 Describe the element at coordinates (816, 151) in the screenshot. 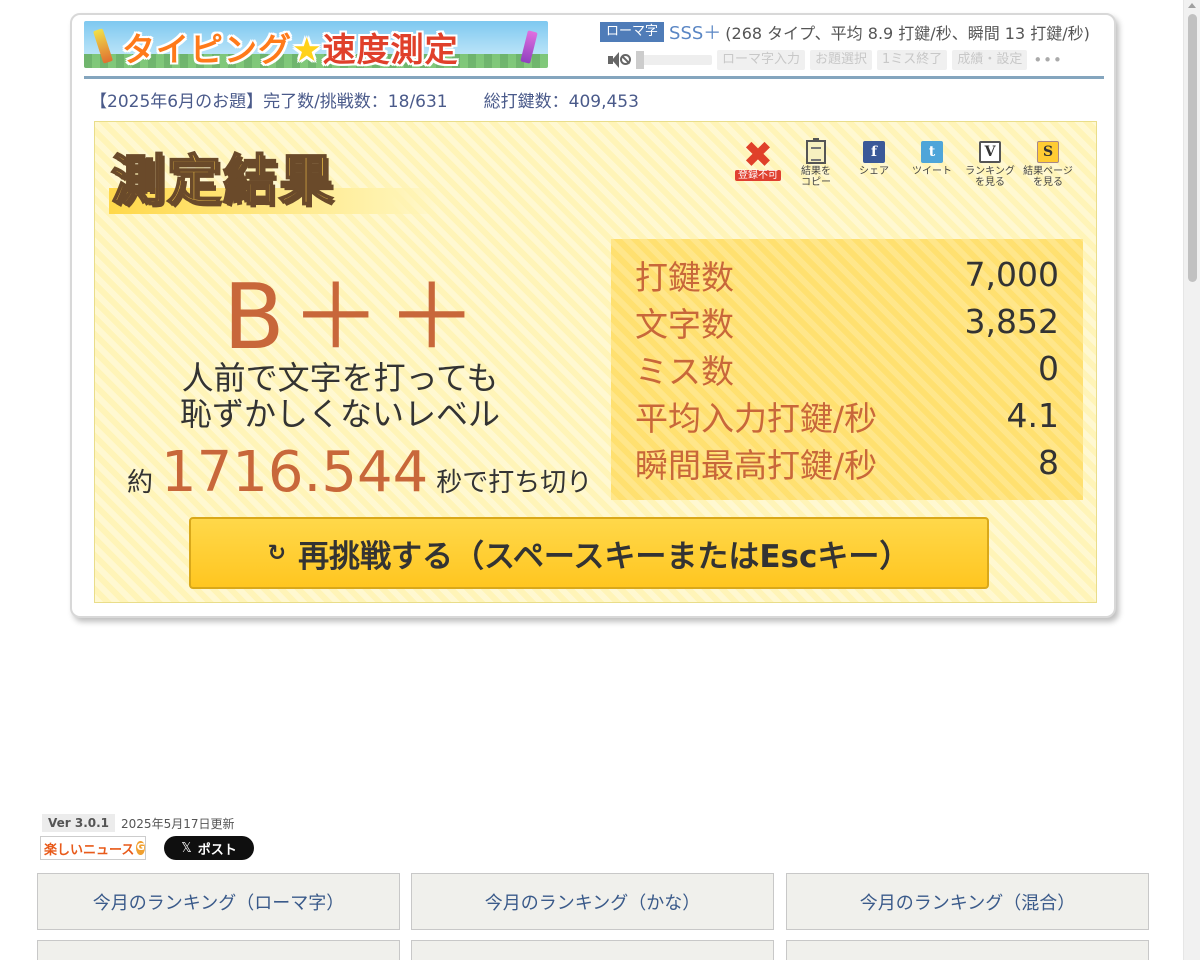

I see `copy-result-icon` at that location.